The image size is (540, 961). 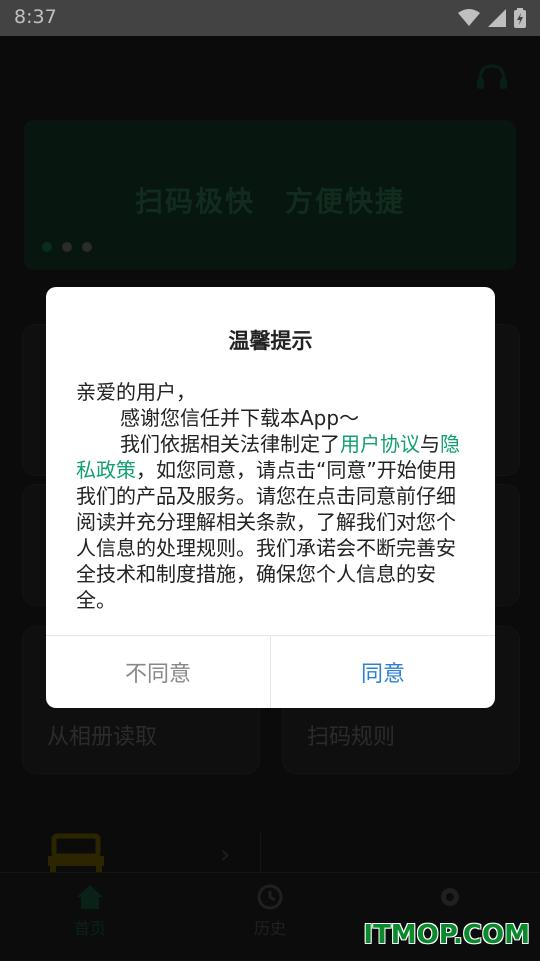 I want to click on agree-button: 同意, so click(x=383, y=672).